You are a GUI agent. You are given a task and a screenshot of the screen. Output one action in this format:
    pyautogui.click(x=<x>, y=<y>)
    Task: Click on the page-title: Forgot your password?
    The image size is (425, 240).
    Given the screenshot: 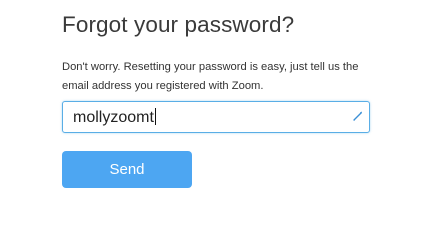 What is the action you would take?
    pyautogui.click(x=178, y=24)
    